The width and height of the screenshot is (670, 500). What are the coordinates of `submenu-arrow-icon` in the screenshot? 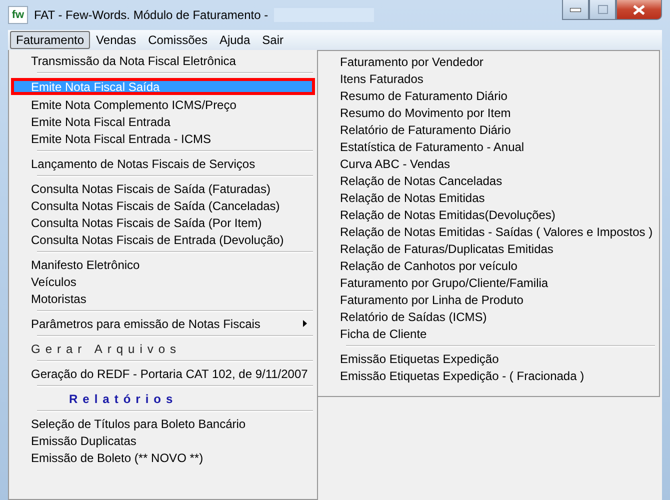 It's located at (305, 323).